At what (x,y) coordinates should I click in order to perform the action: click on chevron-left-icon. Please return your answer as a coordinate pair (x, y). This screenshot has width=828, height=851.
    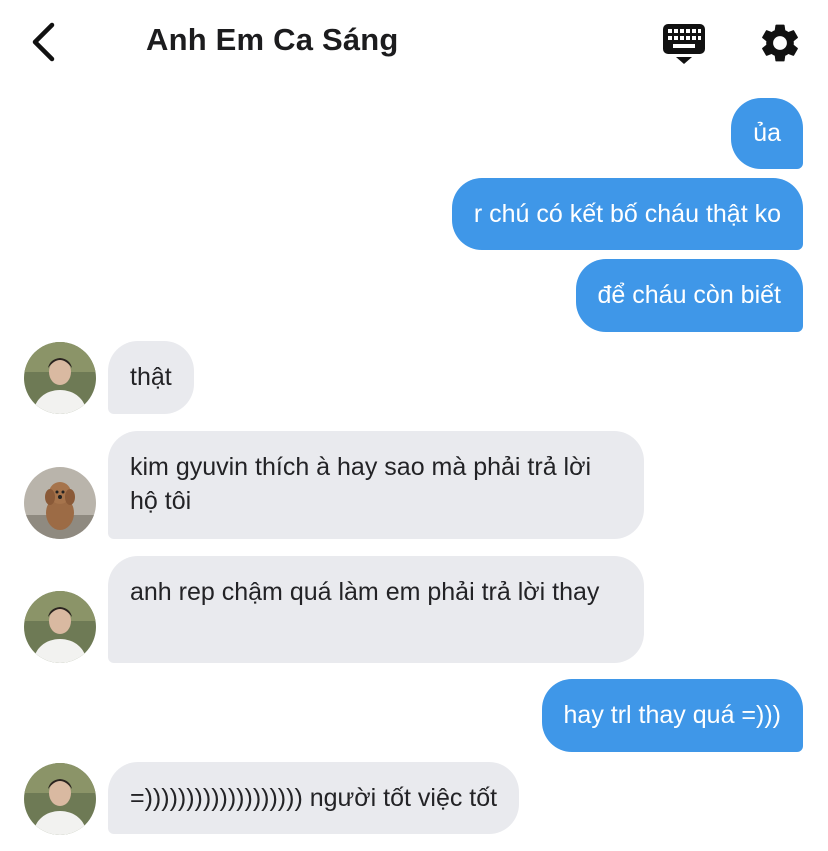
    Looking at the image, I should click on (43, 42).